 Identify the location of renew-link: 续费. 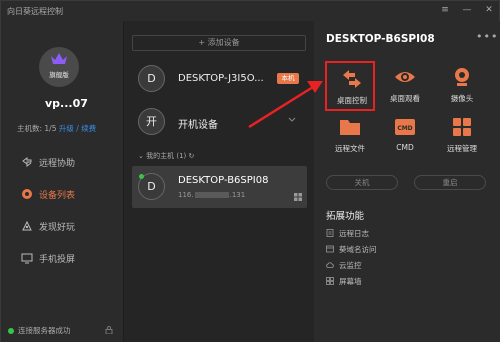
(88, 128).